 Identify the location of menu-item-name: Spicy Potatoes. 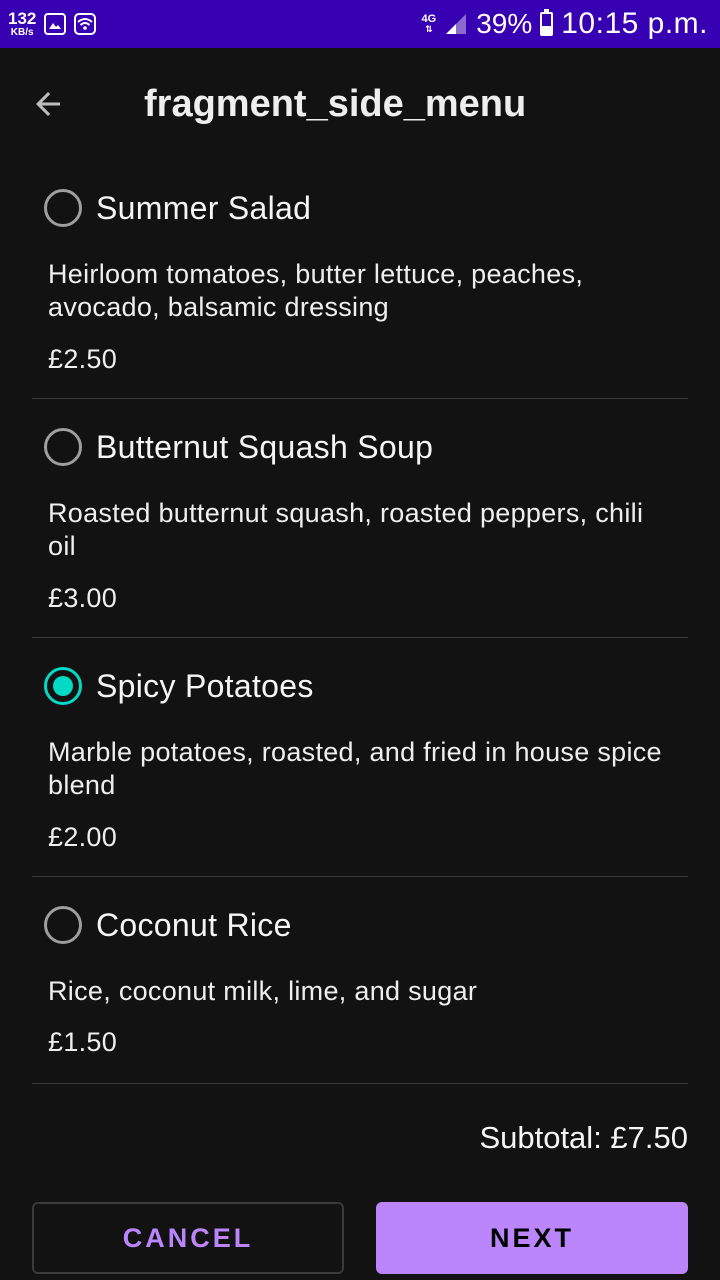
(205, 685).